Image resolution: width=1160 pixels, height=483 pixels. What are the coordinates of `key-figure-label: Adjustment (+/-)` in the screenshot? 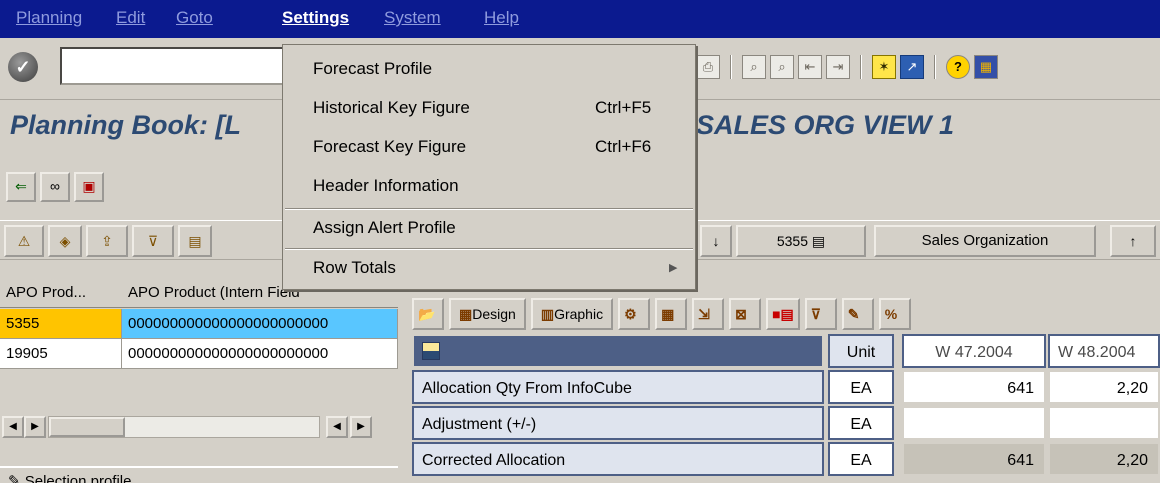 It's located at (618, 423).